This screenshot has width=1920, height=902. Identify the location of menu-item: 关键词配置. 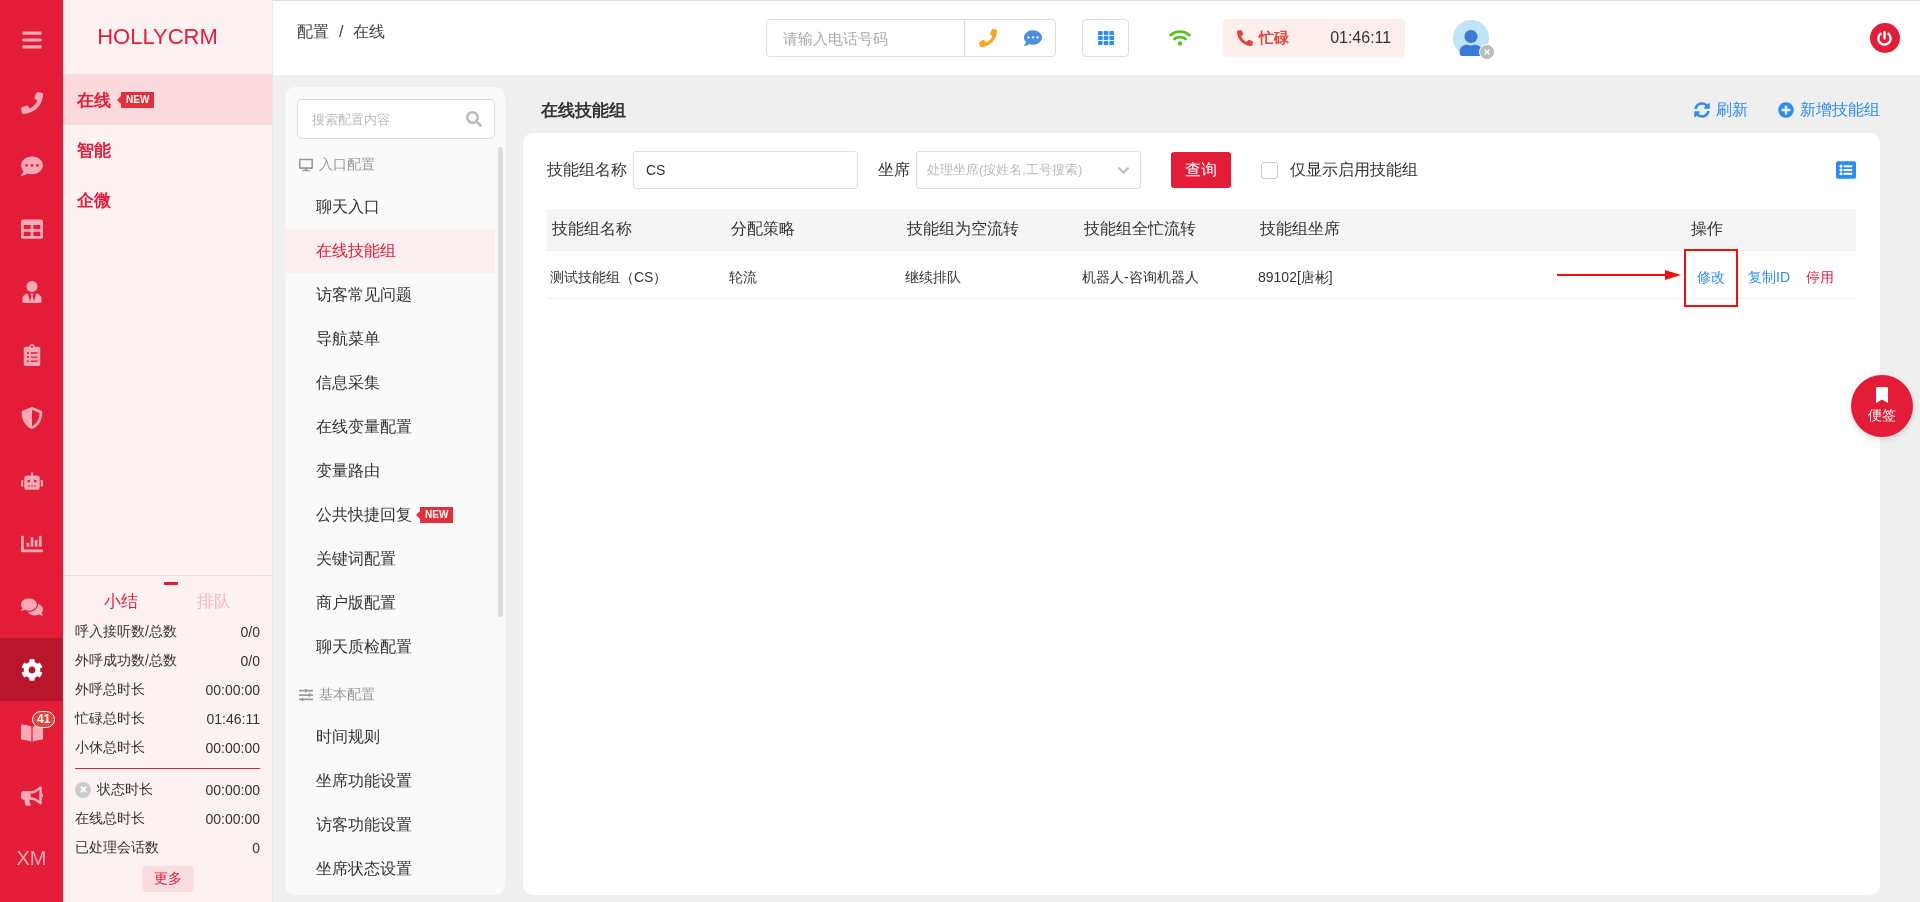
(390, 559).